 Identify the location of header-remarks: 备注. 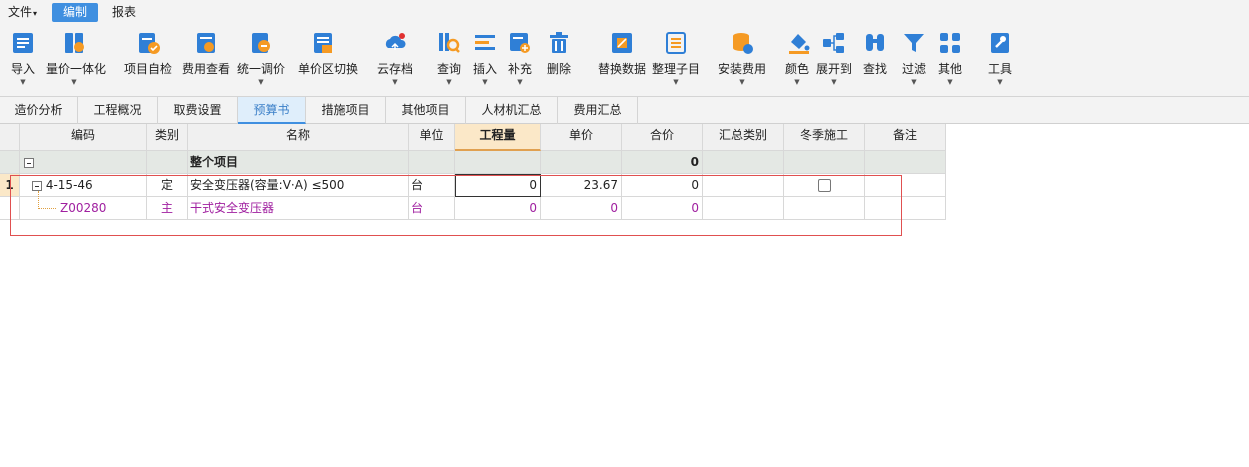
(905, 137).